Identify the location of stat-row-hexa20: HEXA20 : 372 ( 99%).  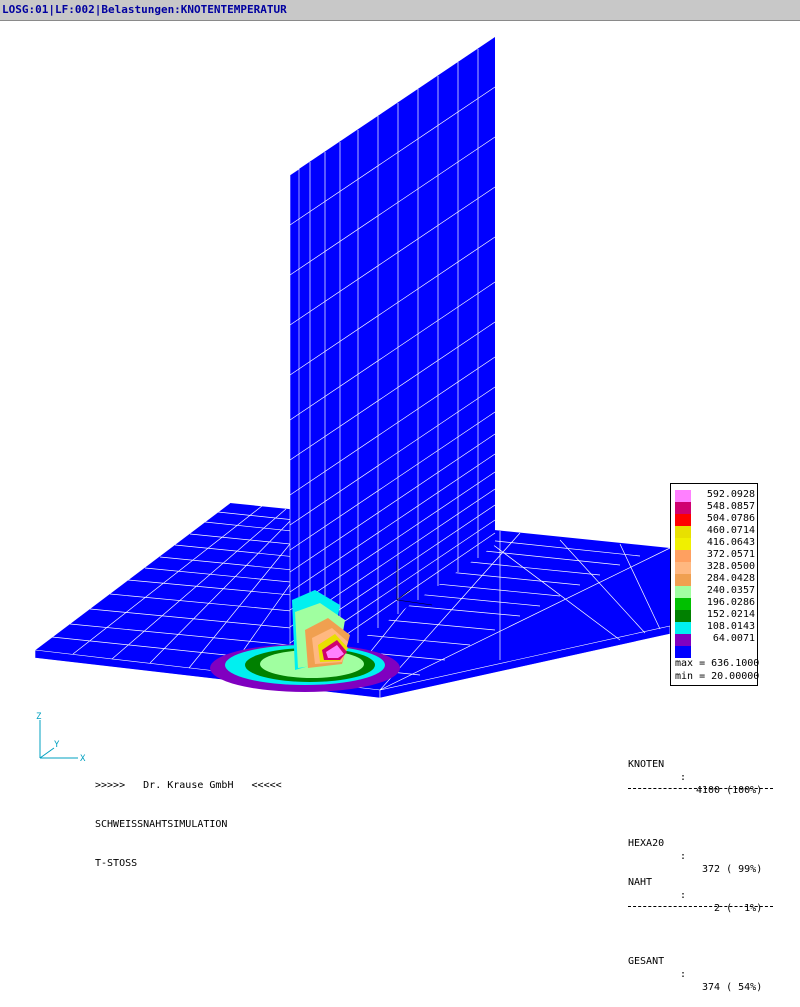
(695, 856).